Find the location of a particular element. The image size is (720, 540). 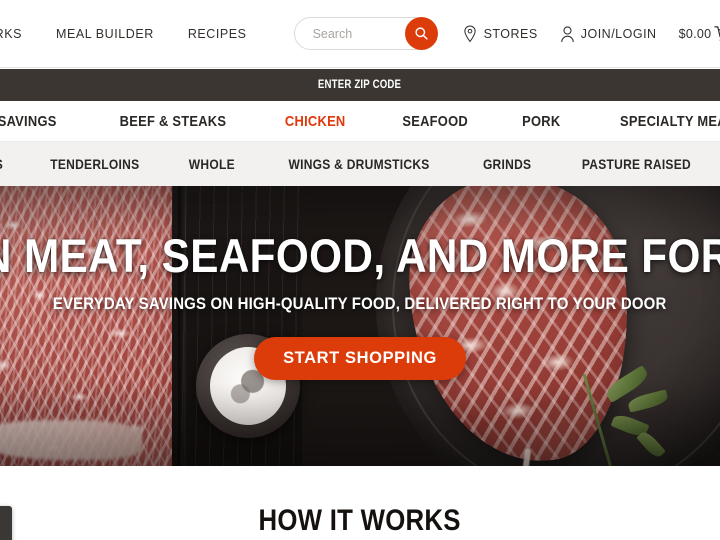

subcategory-grinds: GRINDS is located at coordinates (507, 164).